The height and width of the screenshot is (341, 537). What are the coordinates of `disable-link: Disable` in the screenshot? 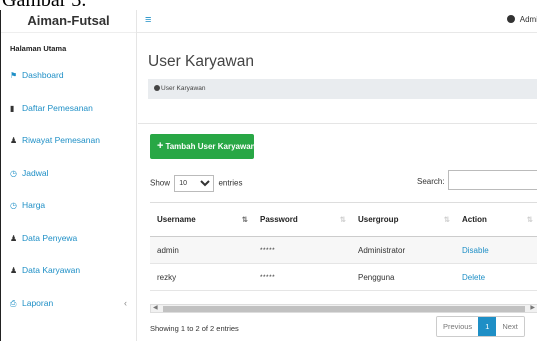 It's located at (475, 250).